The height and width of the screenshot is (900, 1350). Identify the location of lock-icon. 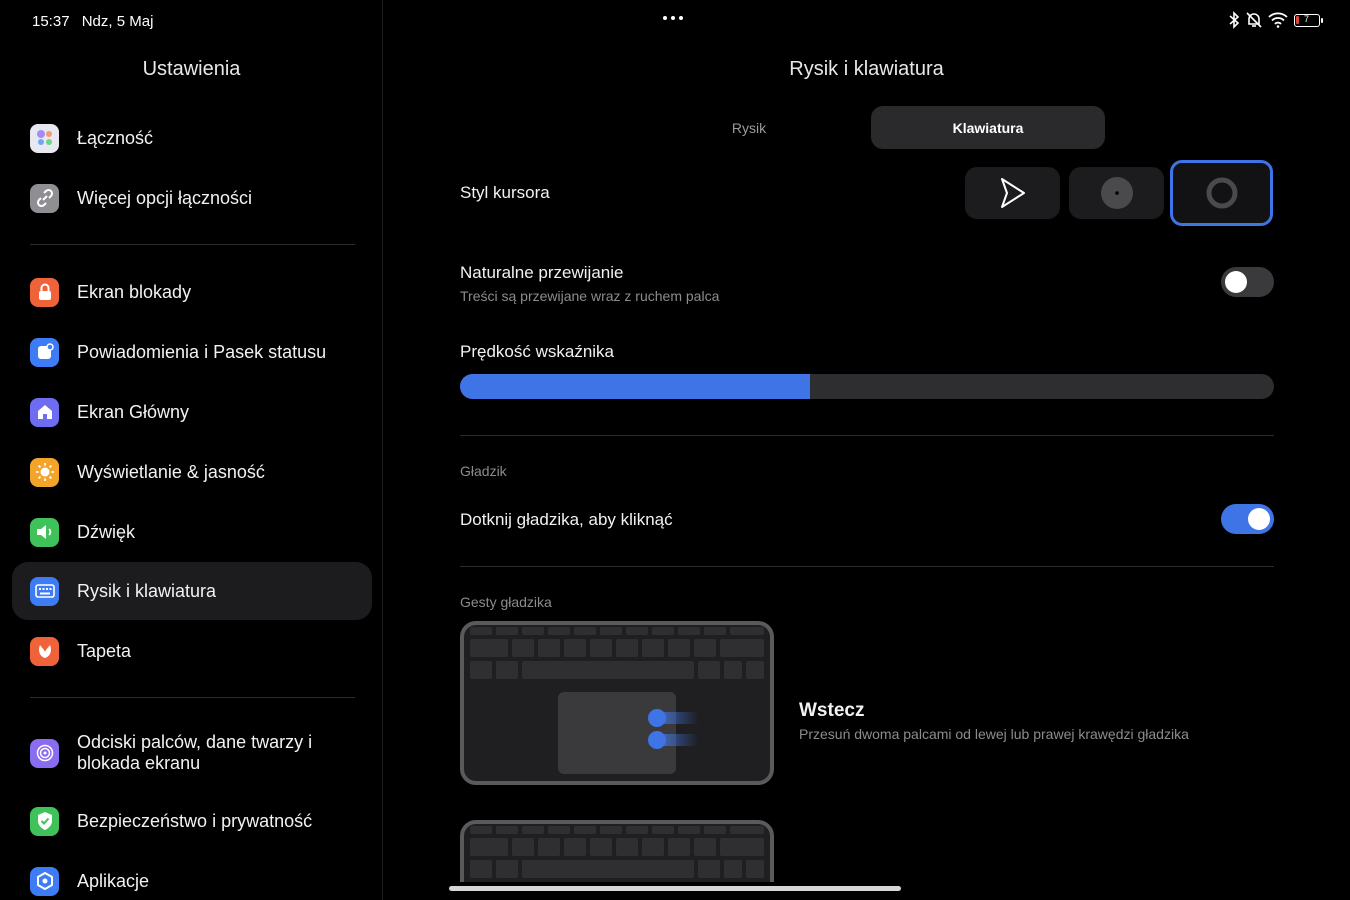
(44, 292).